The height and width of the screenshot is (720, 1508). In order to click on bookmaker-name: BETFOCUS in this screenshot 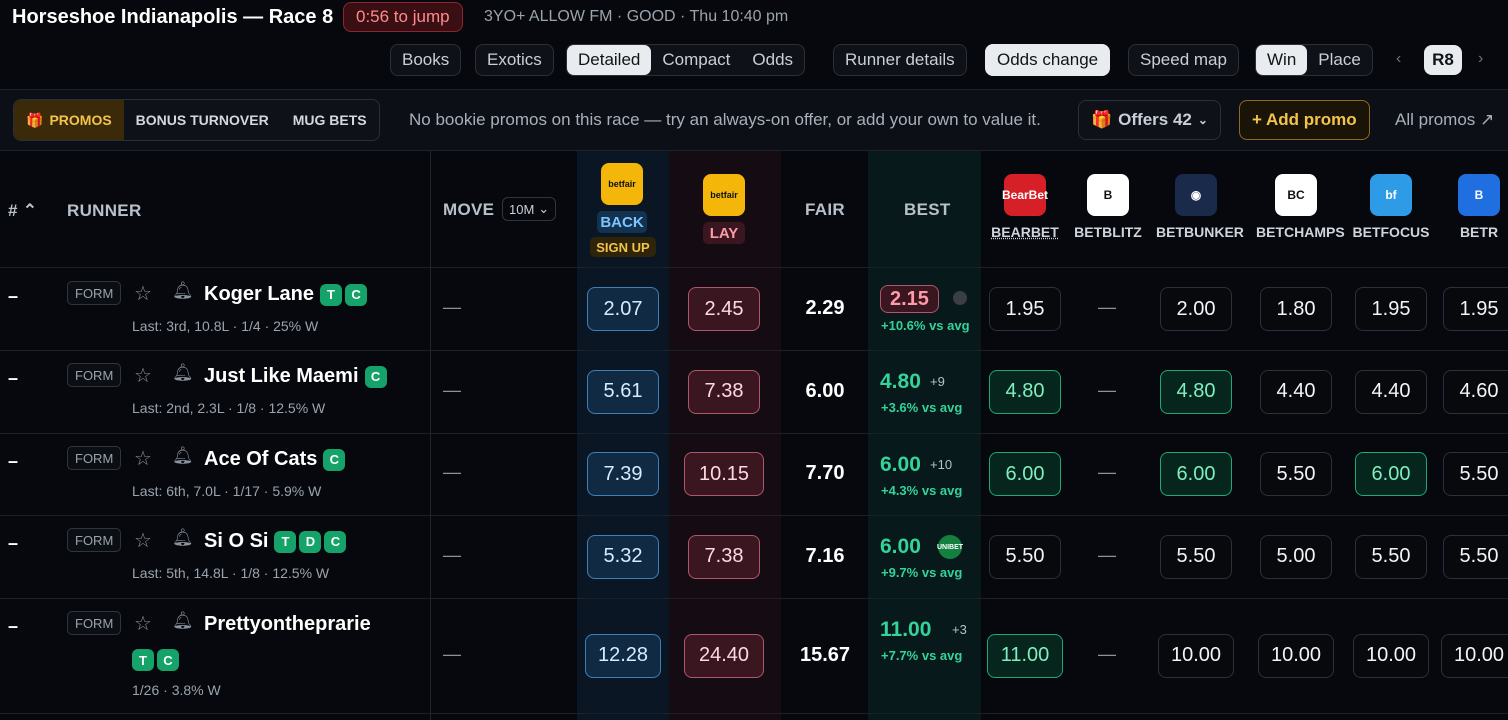, I will do `click(1391, 232)`.